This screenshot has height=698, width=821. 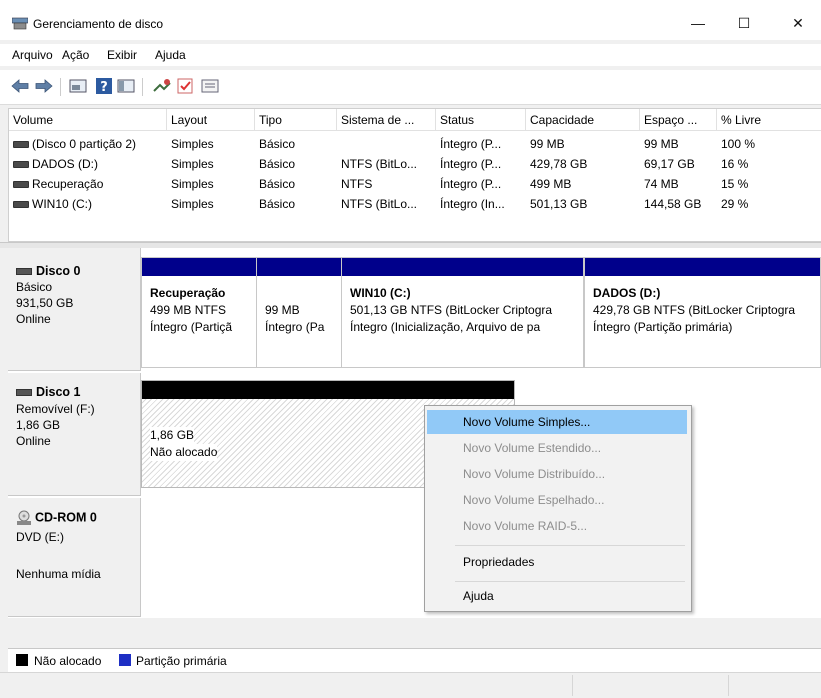 I want to click on maximize-button: ☐, so click(x=744, y=23).